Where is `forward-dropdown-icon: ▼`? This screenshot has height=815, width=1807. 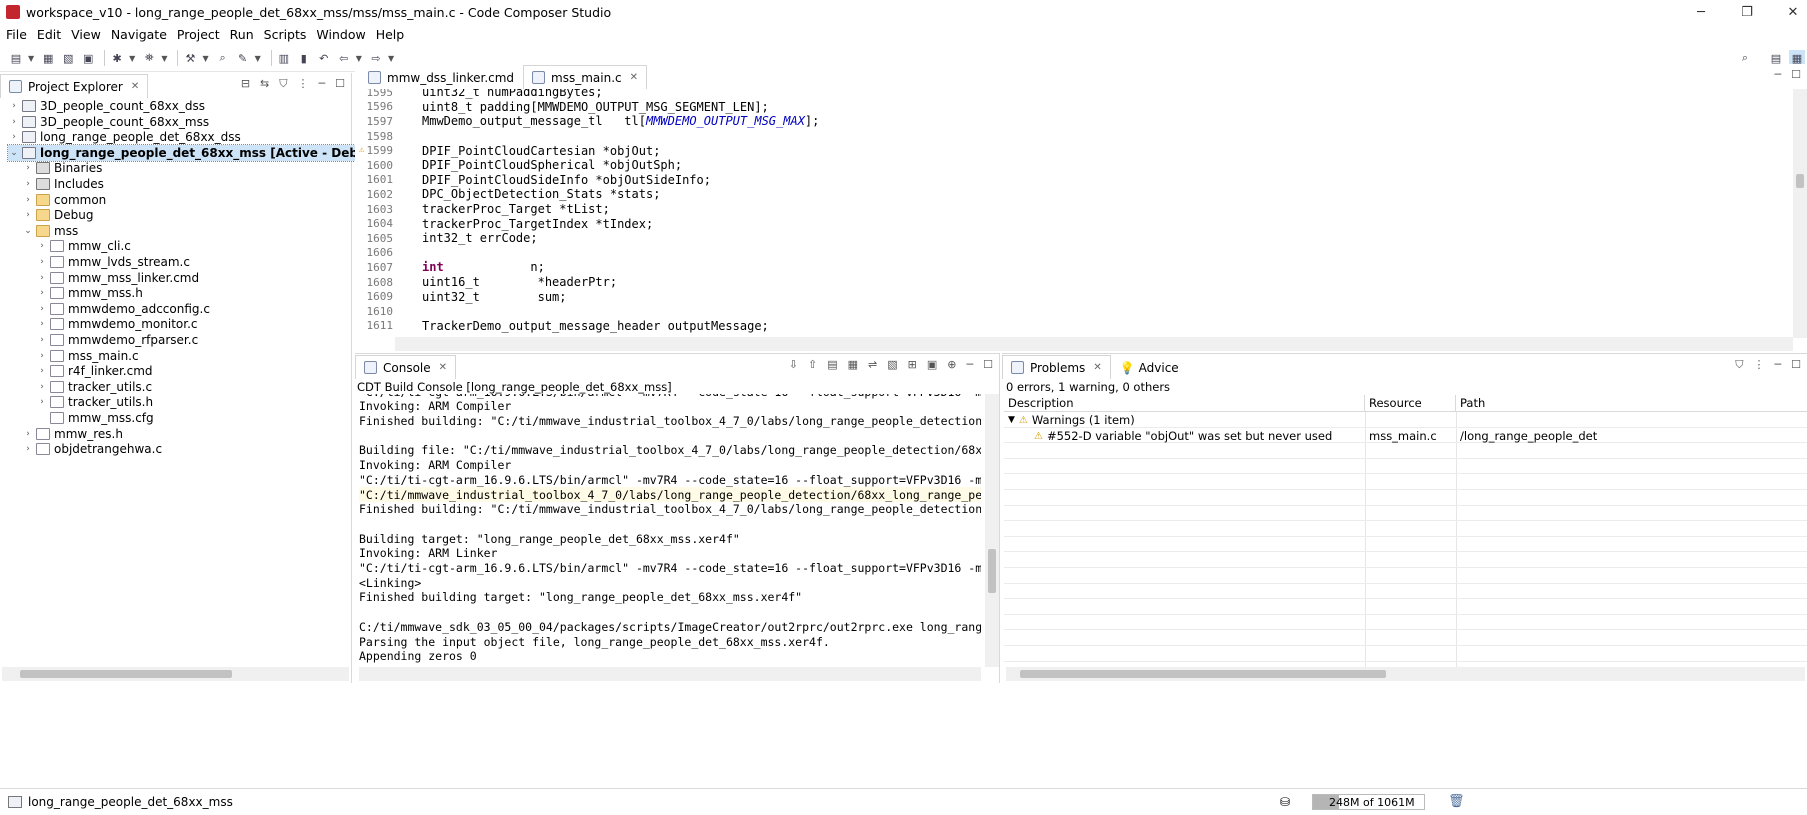
forward-dropdown-icon: ▼ is located at coordinates (391, 58).